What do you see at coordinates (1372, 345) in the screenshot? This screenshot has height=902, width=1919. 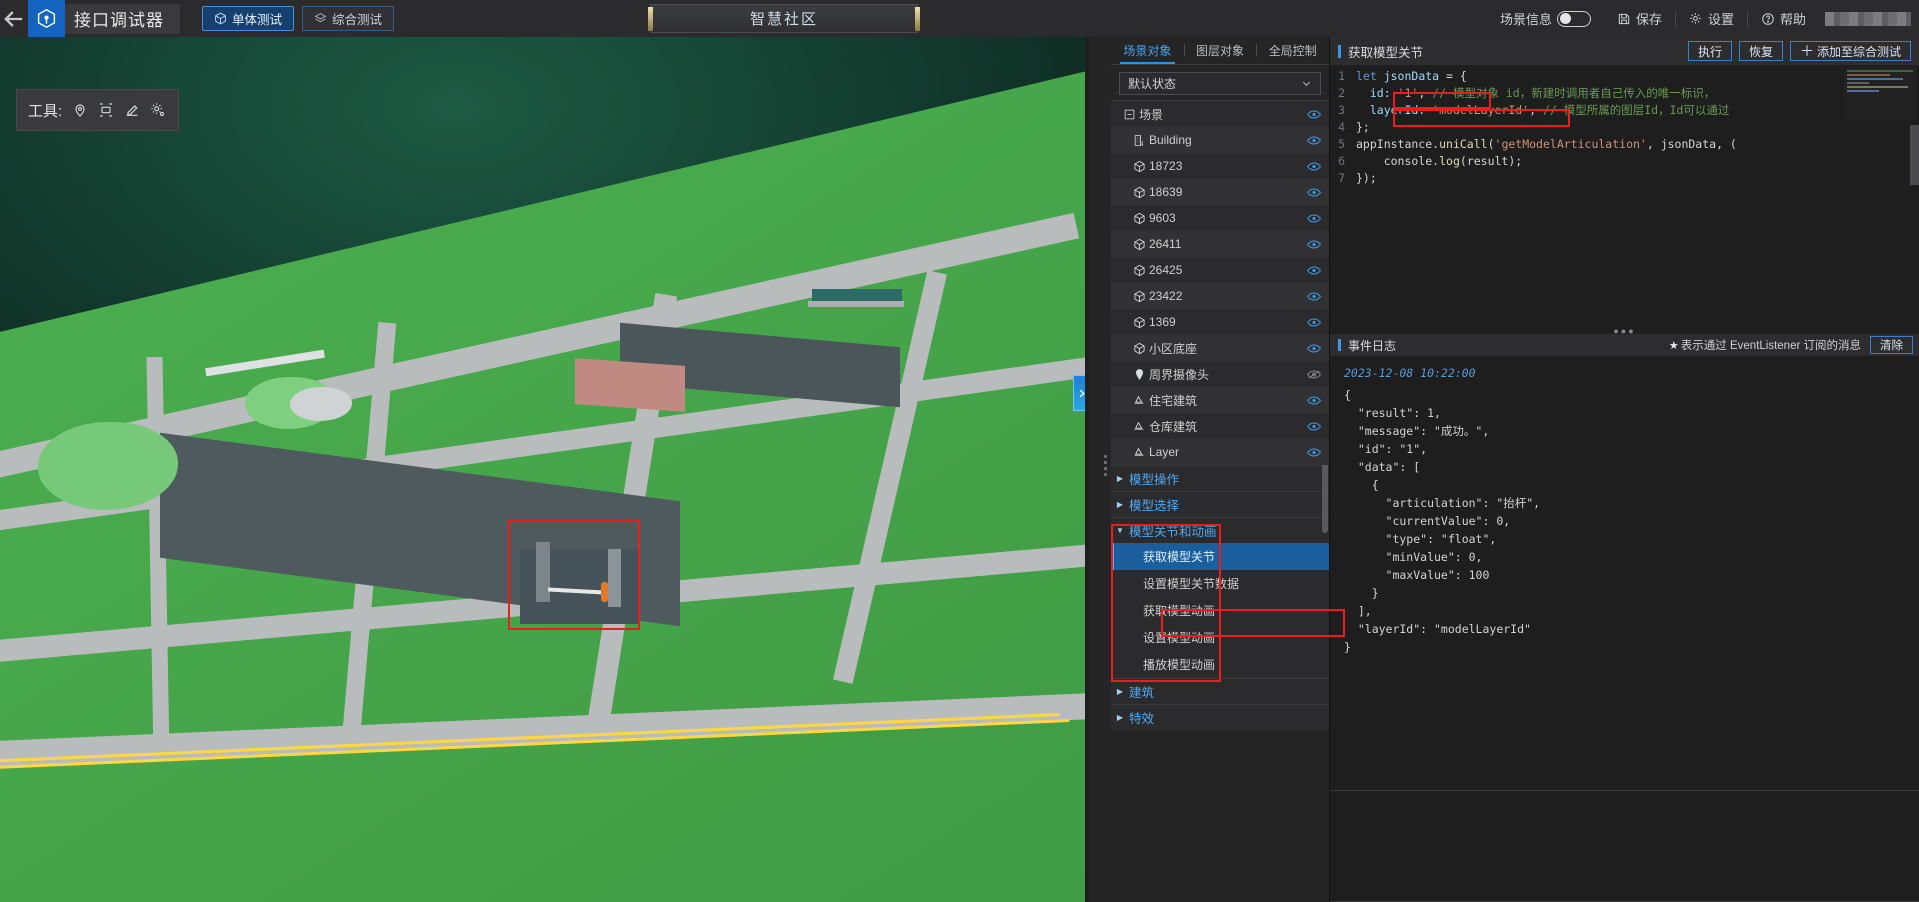 I see `event-log-title: 事件日志` at bounding box center [1372, 345].